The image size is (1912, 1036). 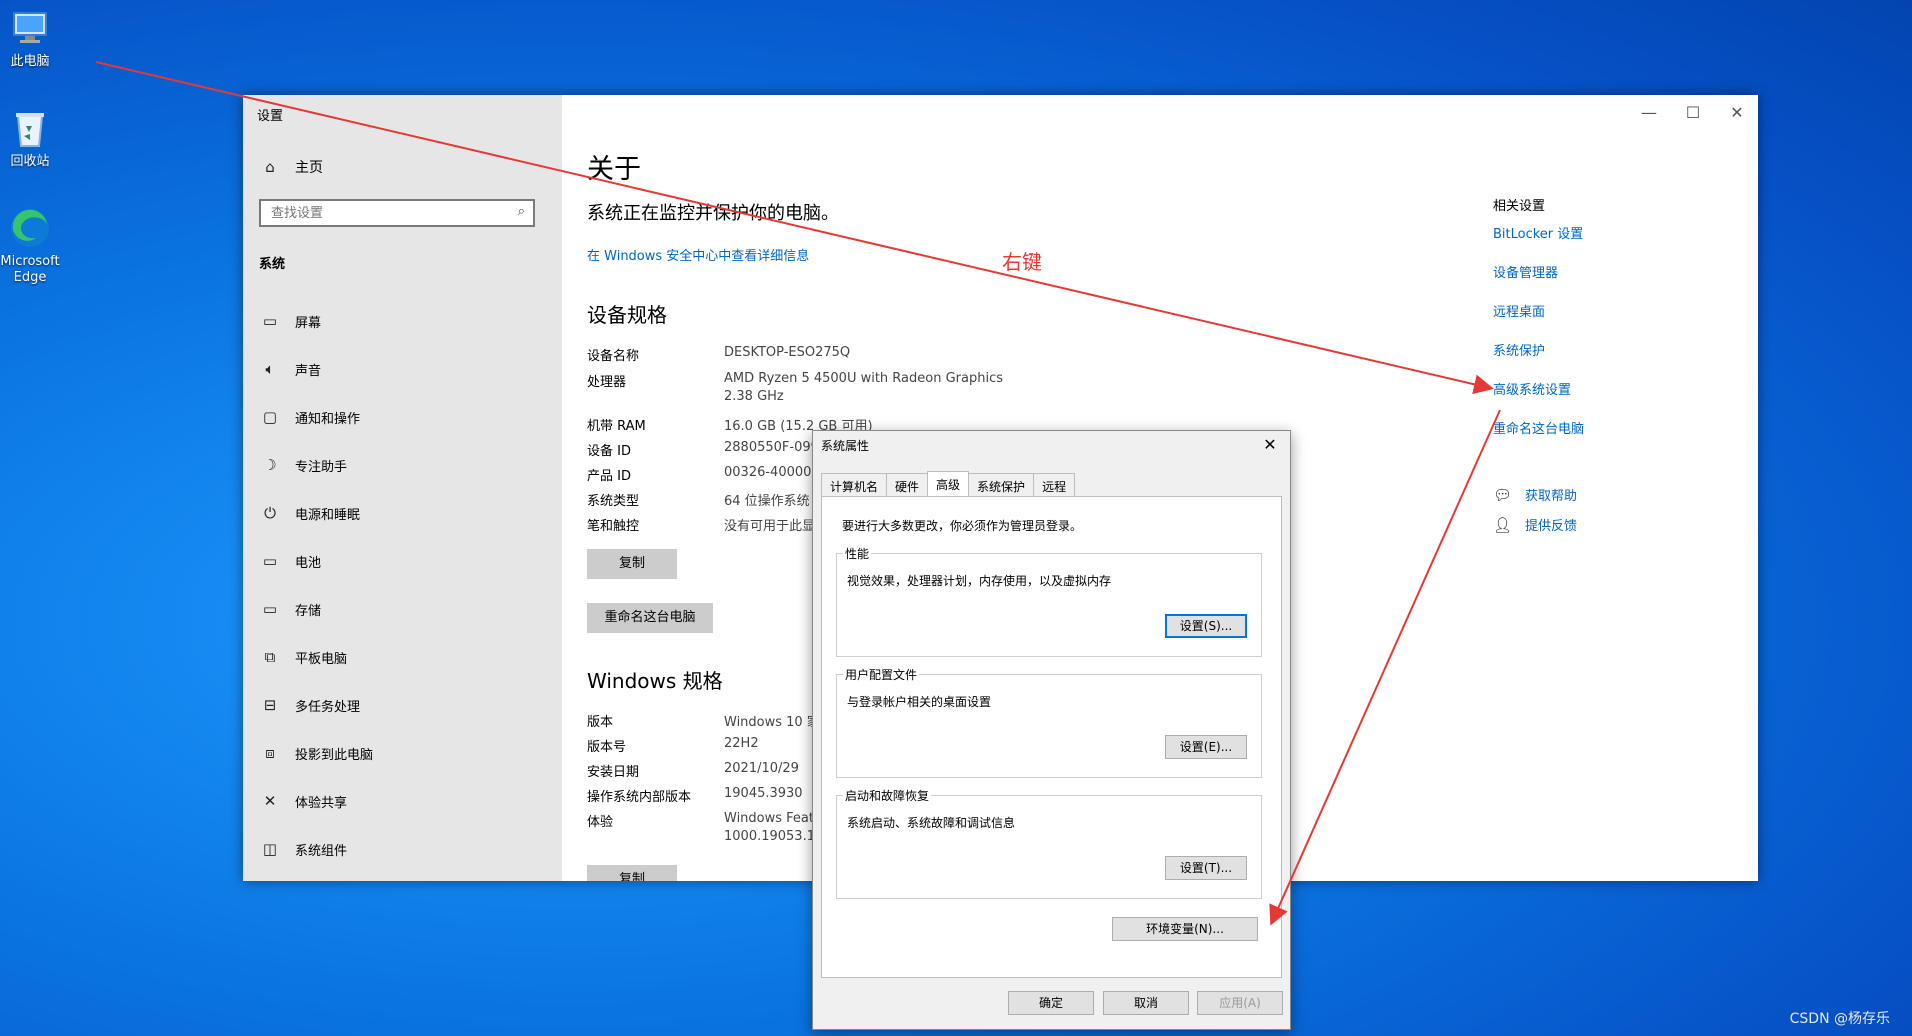 I want to click on person-feedback-icon: 👤︎, so click(x=1503, y=524).